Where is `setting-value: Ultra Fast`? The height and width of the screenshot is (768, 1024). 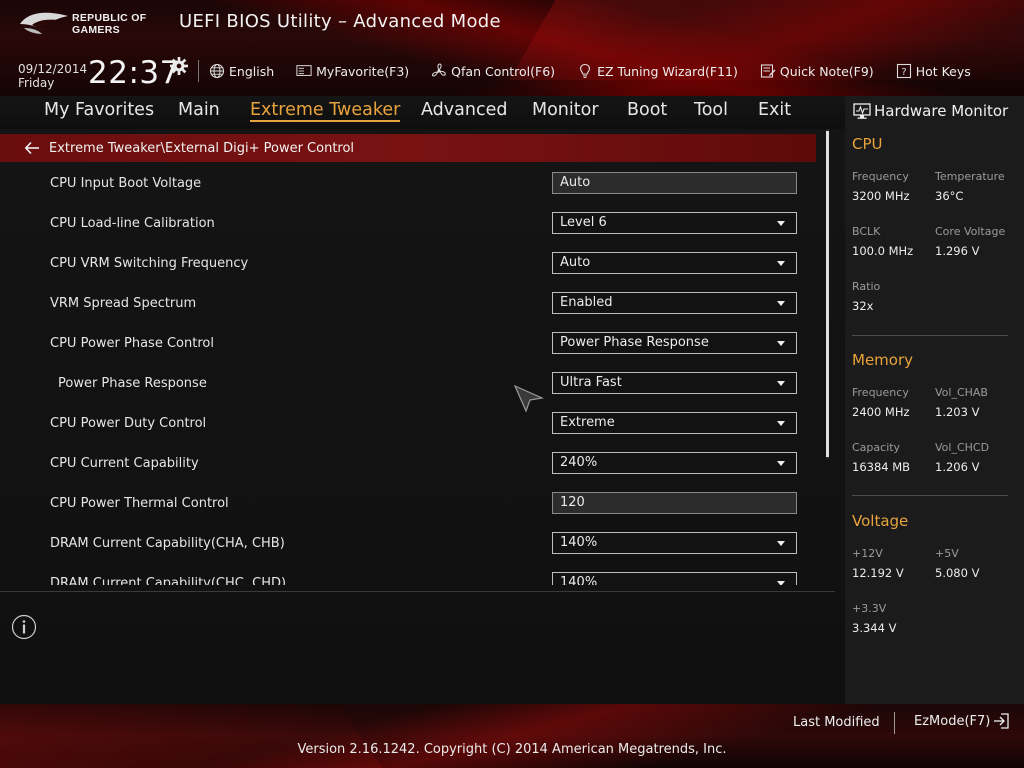
setting-value: Ultra Fast is located at coordinates (591, 382).